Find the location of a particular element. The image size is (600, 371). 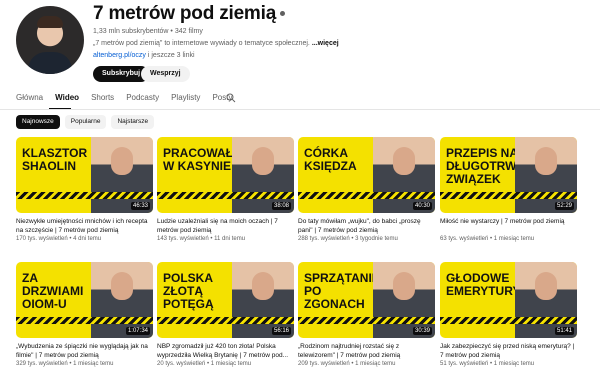

video-duration: 52:29 is located at coordinates (564, 206).